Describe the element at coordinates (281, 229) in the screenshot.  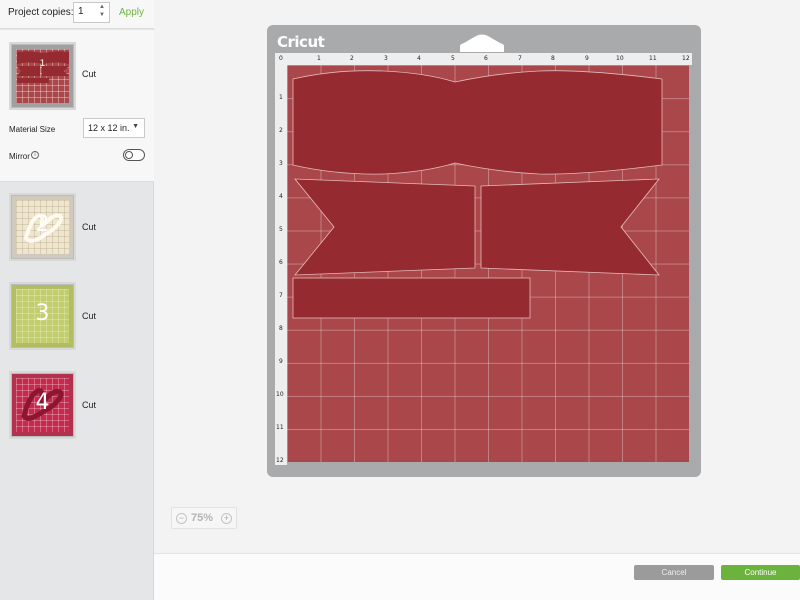
I see `ruler-left-5: 5` at that location.